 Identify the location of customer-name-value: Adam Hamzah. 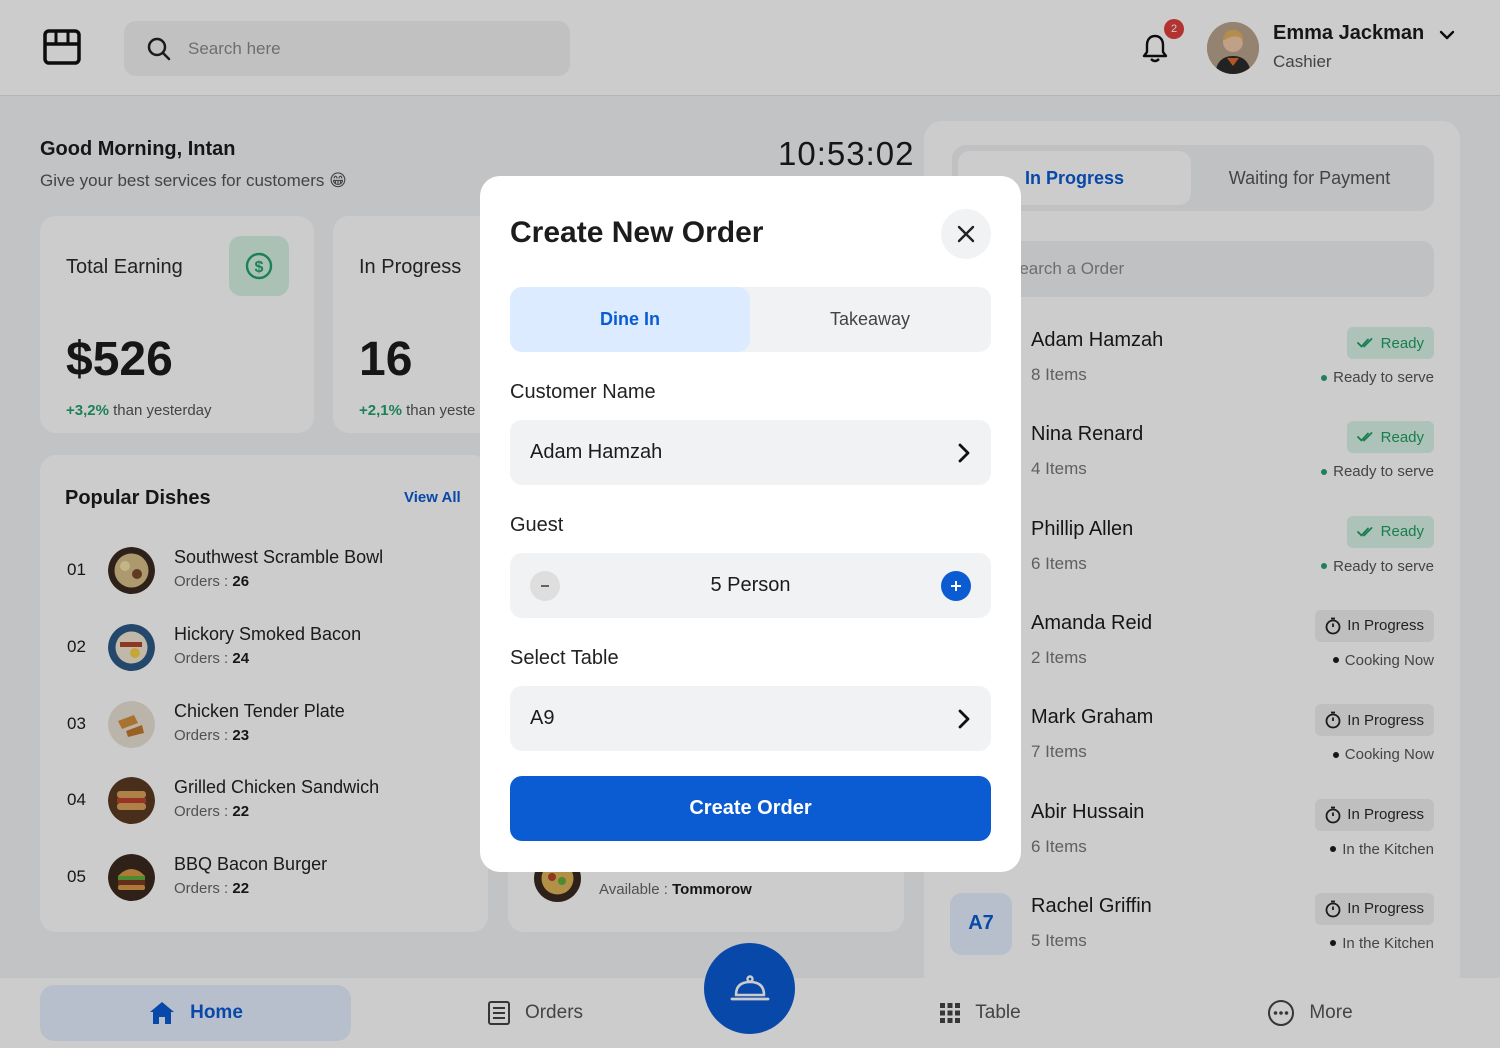
(596, 452).